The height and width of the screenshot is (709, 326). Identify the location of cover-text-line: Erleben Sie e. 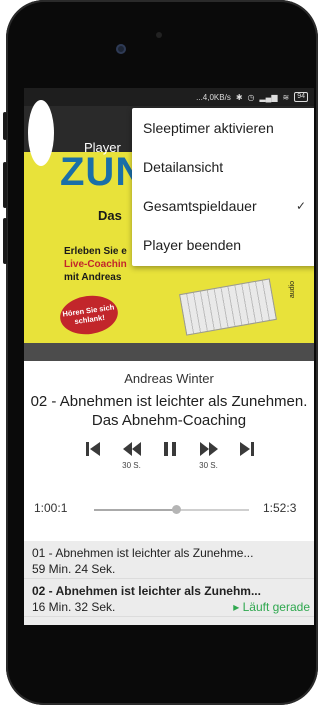
(95, 251).